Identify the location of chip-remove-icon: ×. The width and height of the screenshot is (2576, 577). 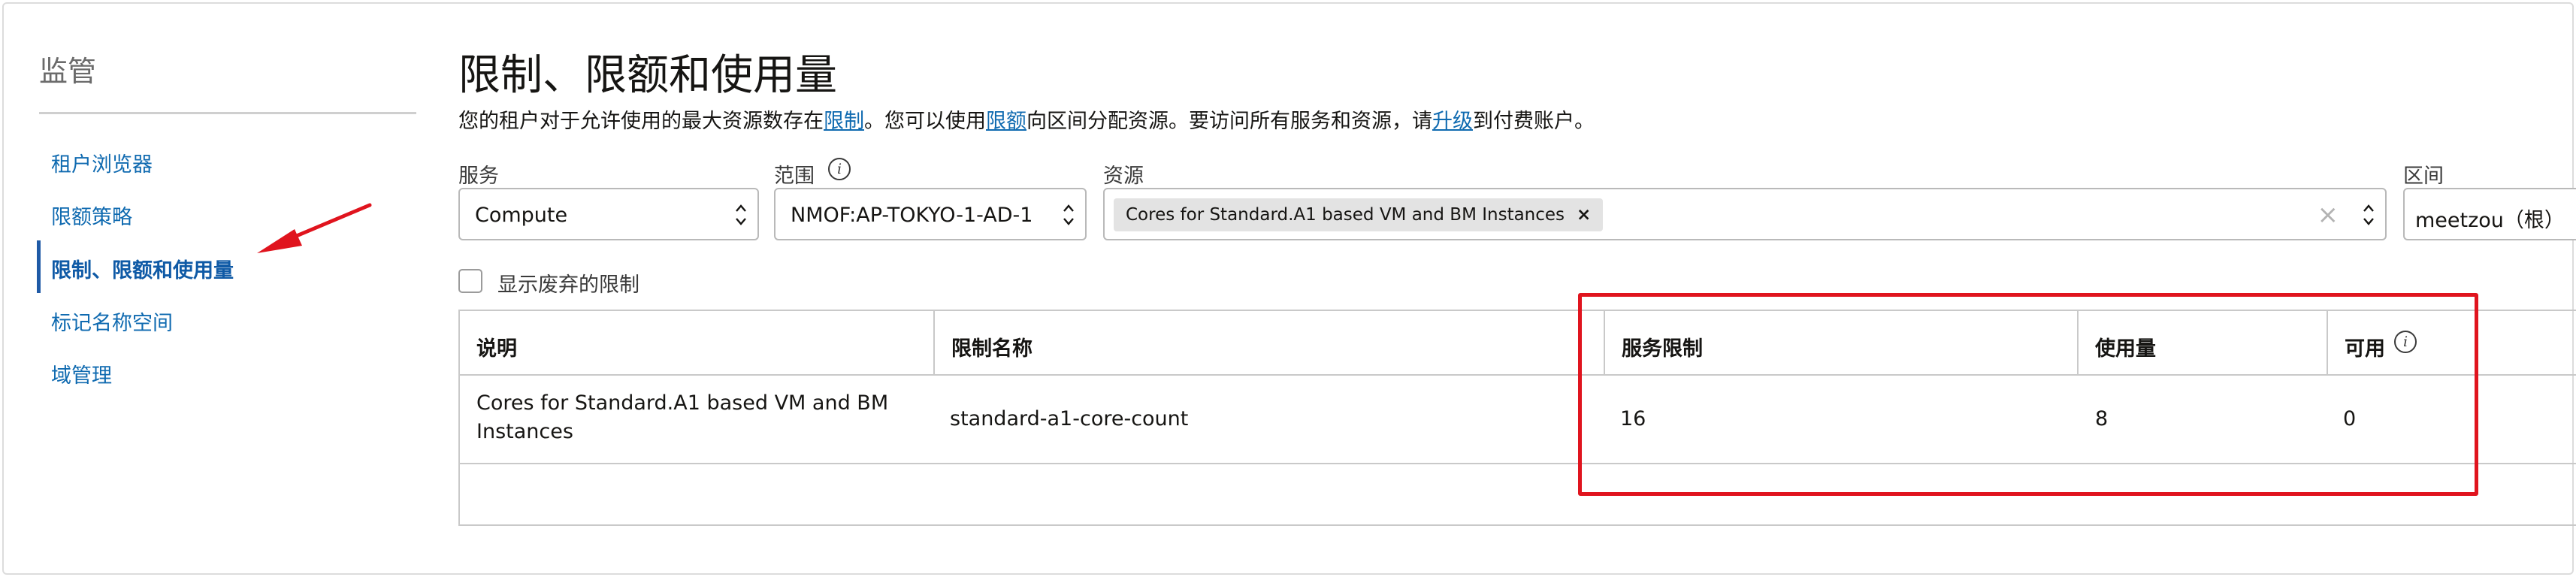
(1584, 215).